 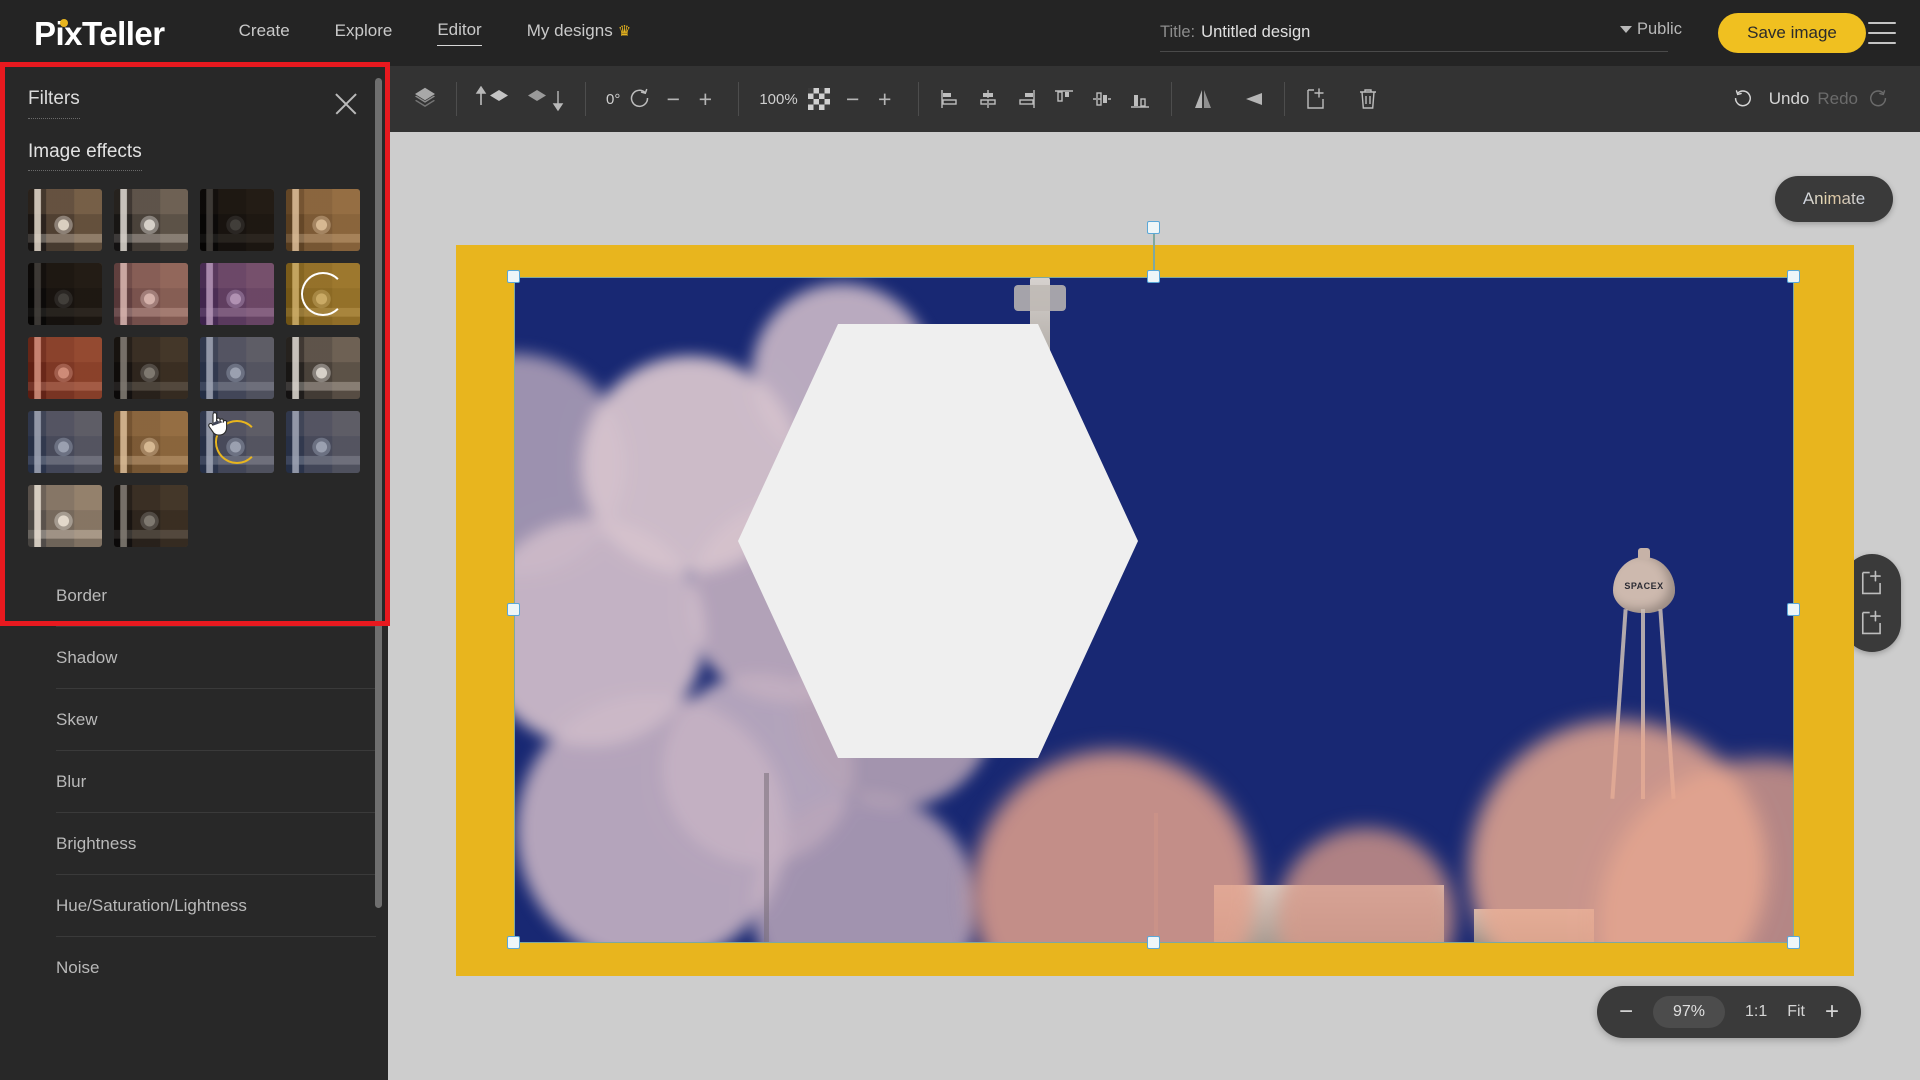 I want to click on panel-scrollbar, so click(x=378, y=493).